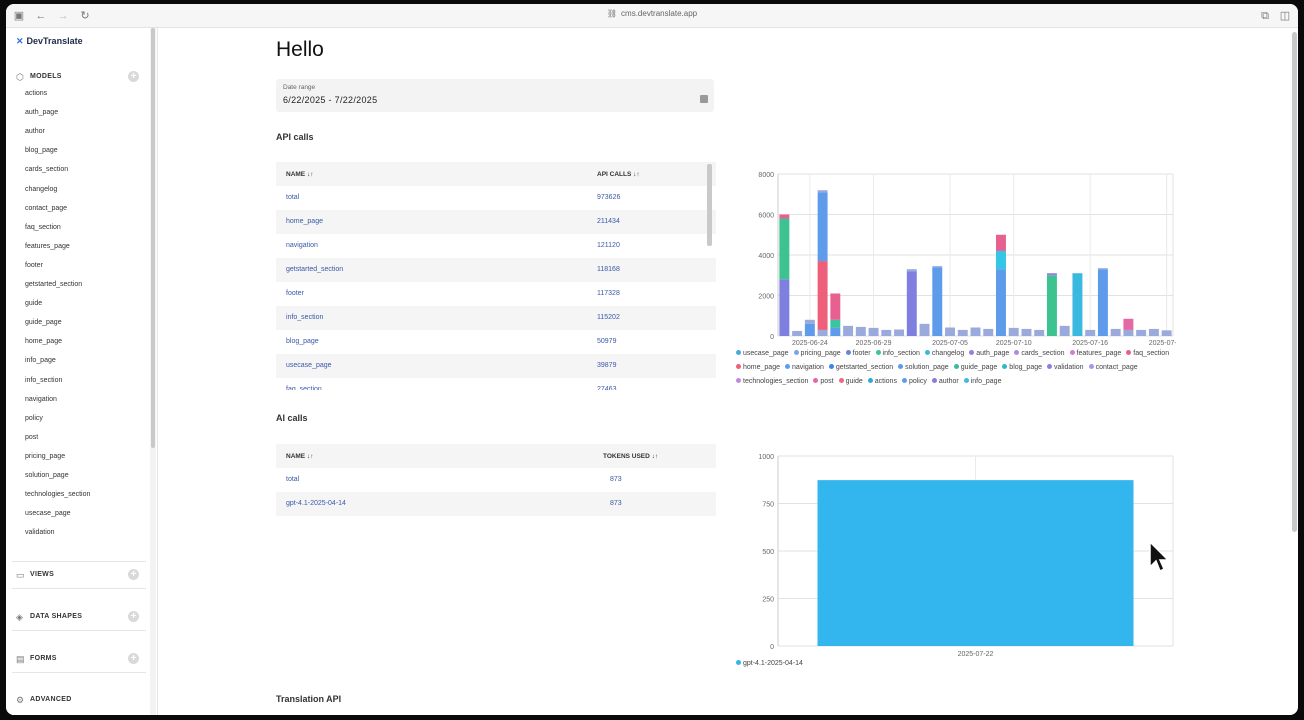 Image resolution: width=1304 pixels, height=720 pixels. What do you see at coordinates (1022, 368) in the screenshot?
I see `legend-item: blog_page` at bounding box center [1022, 368].